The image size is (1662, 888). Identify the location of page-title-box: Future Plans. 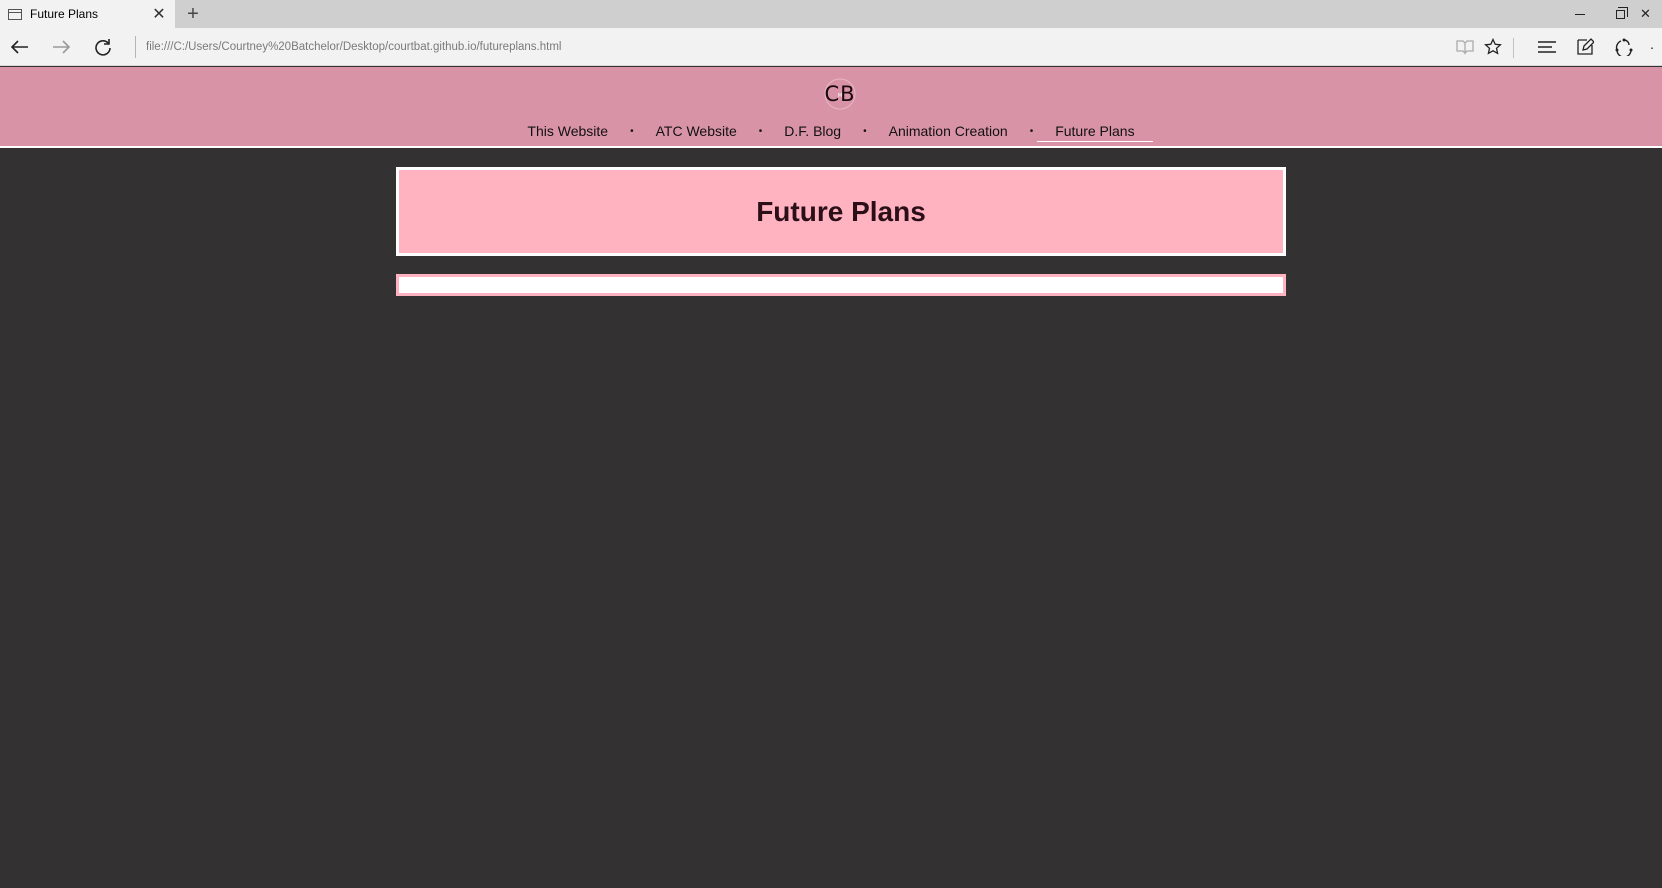
(841, 211).